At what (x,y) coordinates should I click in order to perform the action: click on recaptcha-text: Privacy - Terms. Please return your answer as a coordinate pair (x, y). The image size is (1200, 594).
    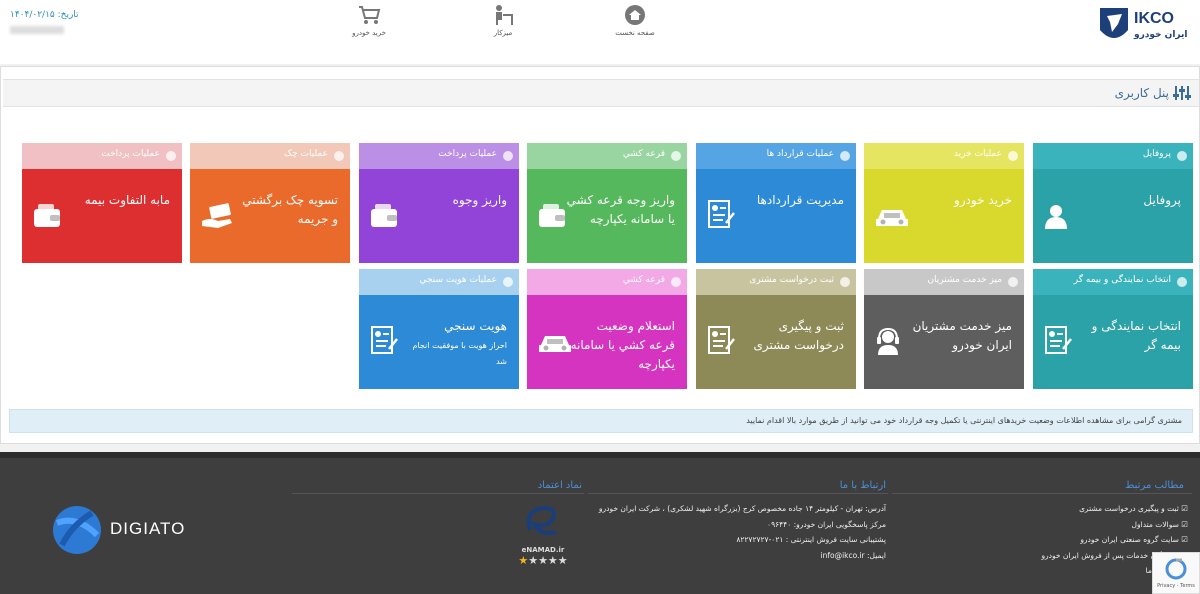
    Looking at the image, I should click on (1176, 586).